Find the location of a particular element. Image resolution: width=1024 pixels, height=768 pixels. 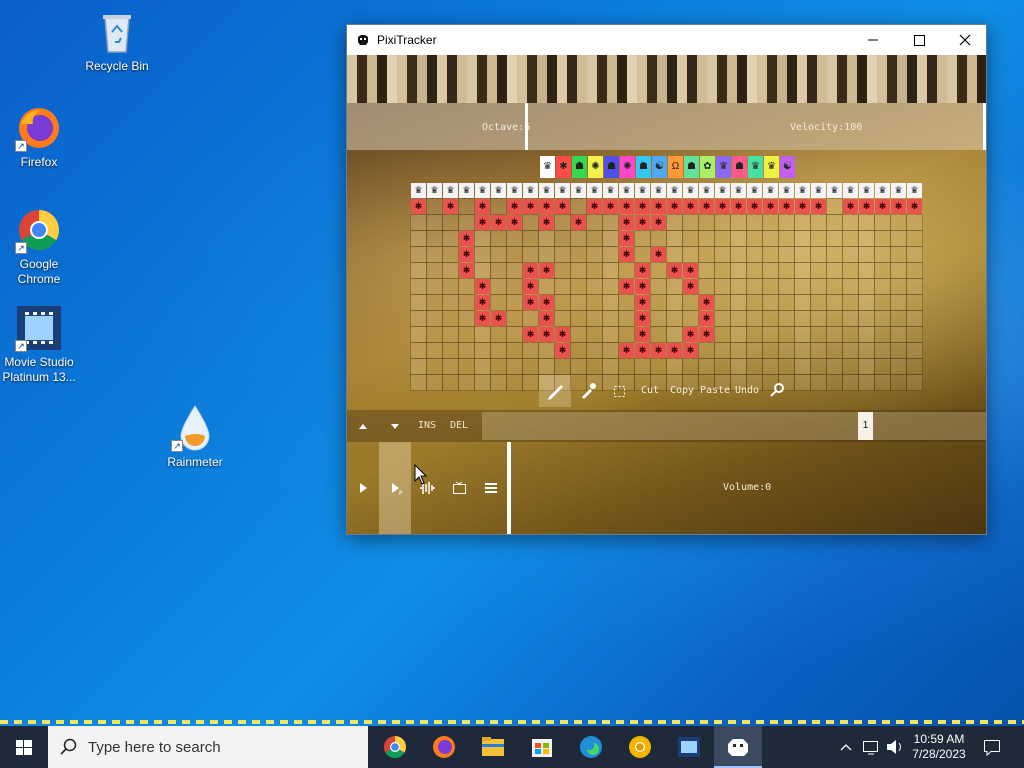

window-titlebar: PixiTracker is located at coordinates (666, 40).